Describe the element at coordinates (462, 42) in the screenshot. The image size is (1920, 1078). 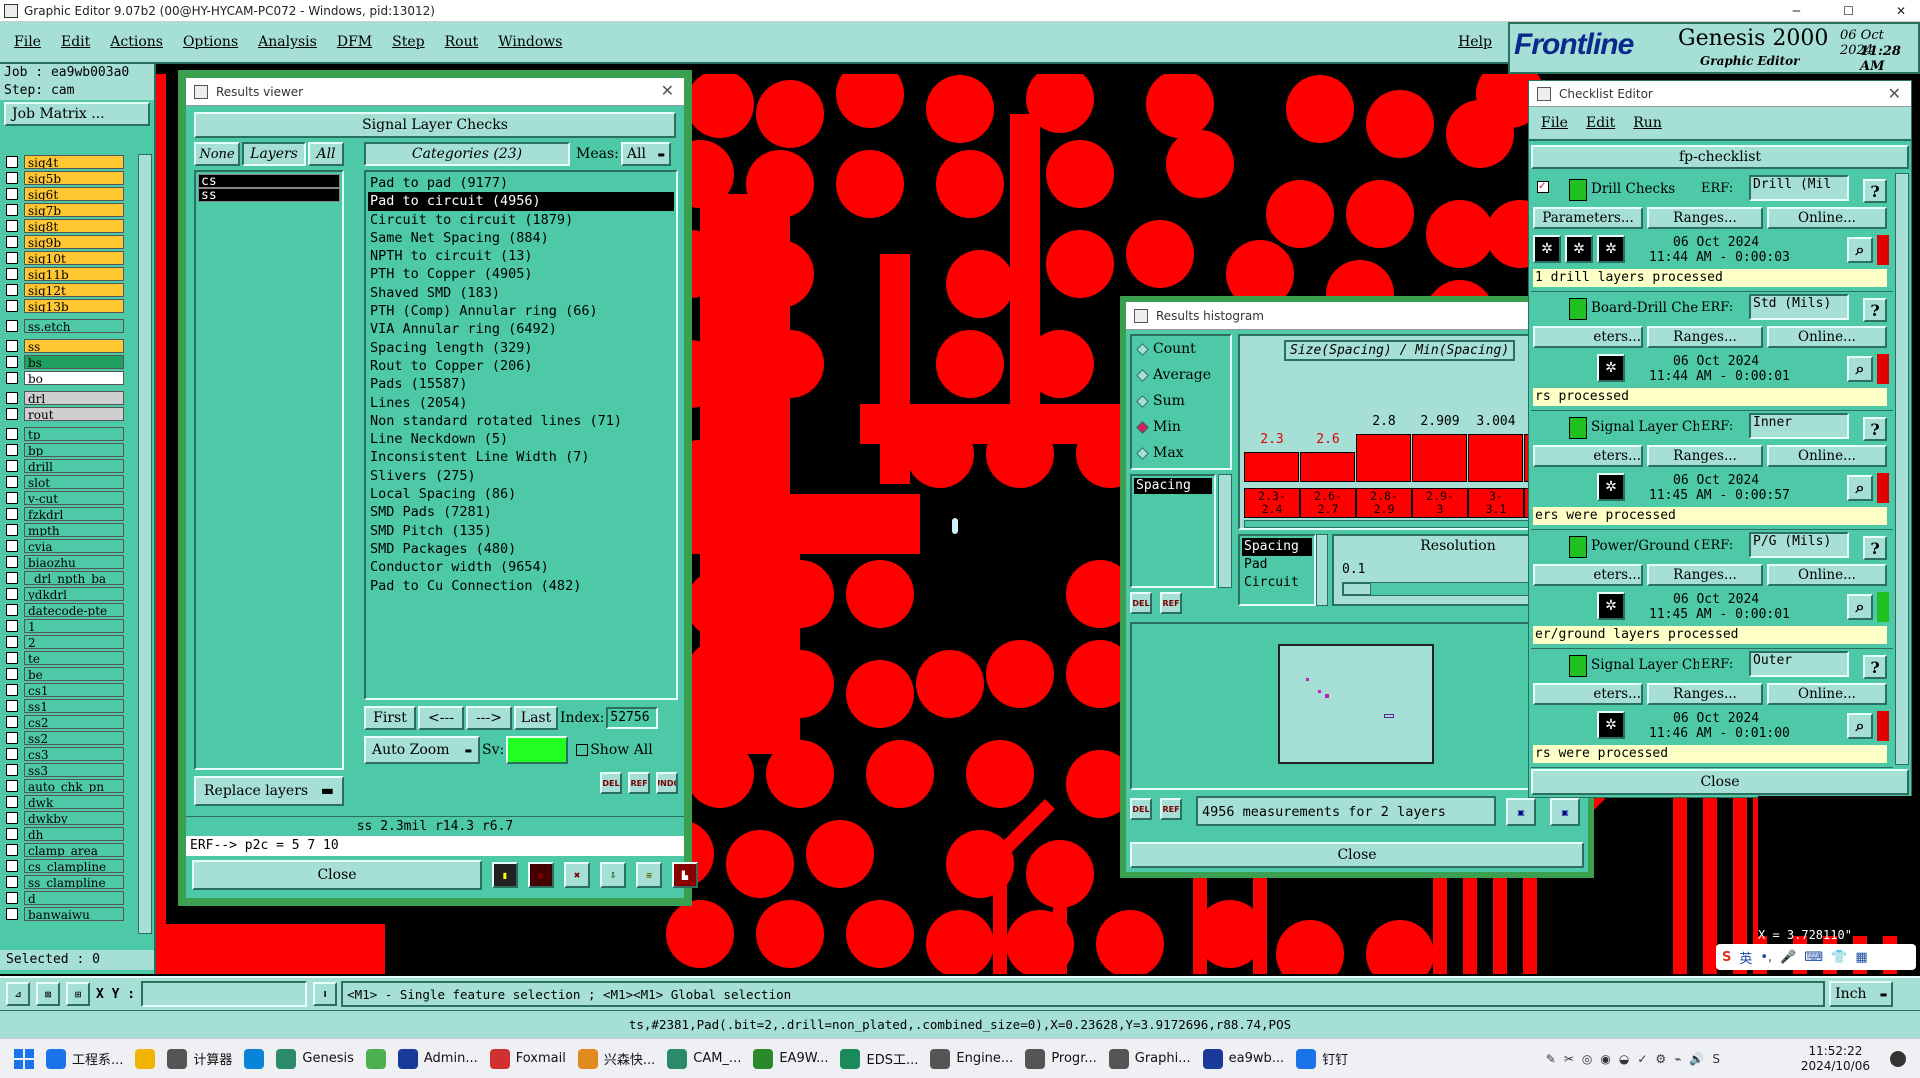
I see `menu-rout: Rout` at that location.